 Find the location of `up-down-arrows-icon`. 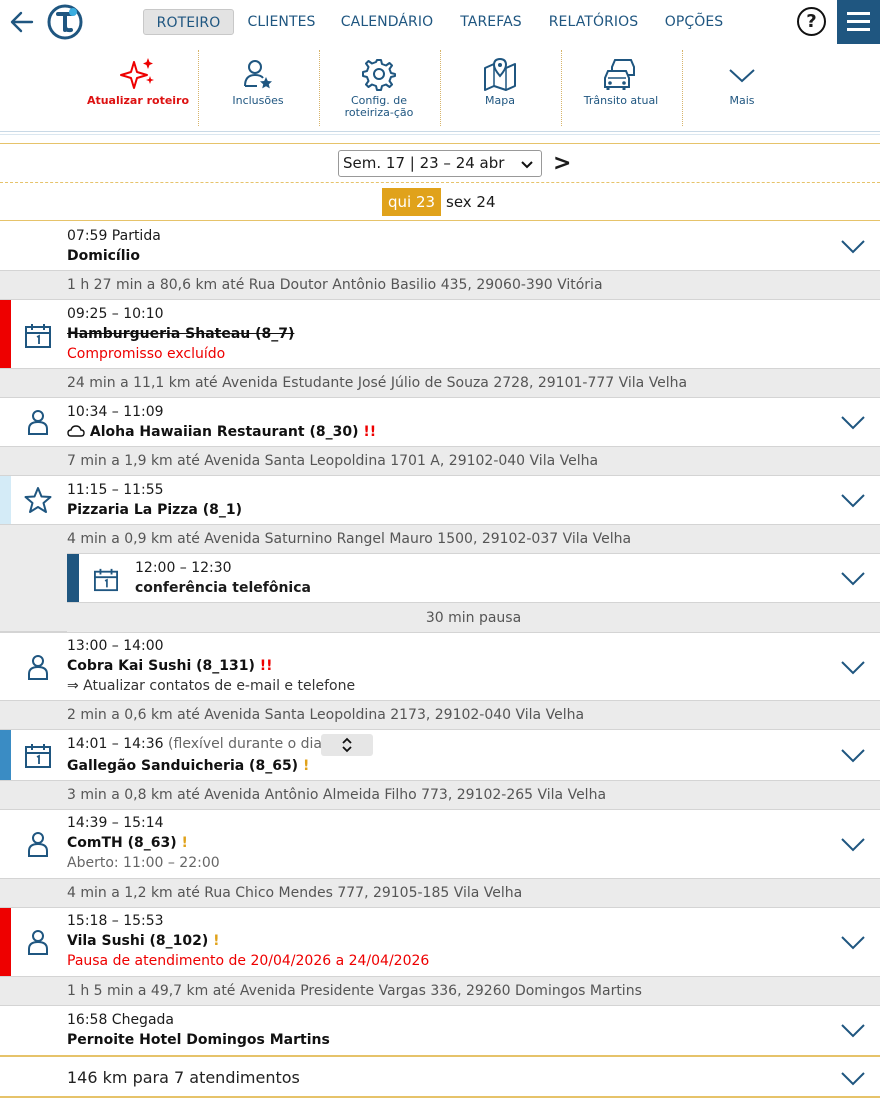

up-down-arrows-icon is located at coordinates (347, 745).